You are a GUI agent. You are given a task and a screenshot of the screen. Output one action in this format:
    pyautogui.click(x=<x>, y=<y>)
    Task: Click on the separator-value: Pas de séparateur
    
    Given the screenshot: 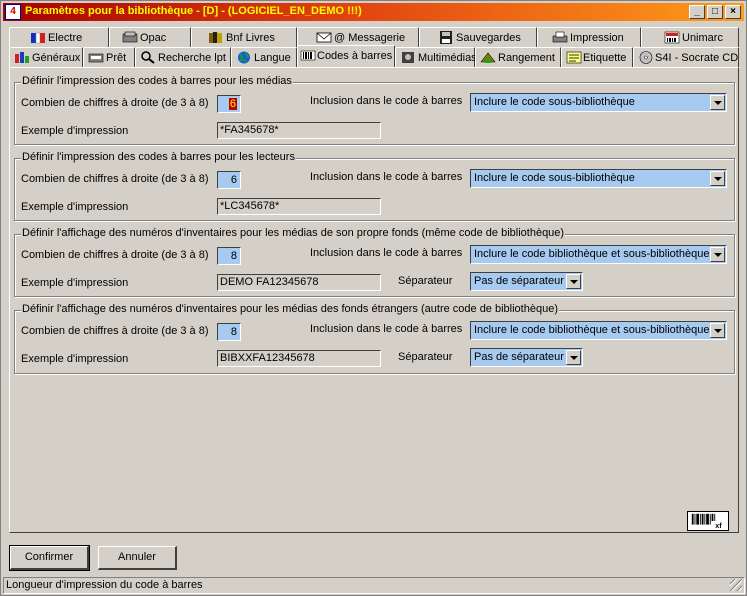 What is the action you would take?
    pyautogui.click(x=519, y=281)
    